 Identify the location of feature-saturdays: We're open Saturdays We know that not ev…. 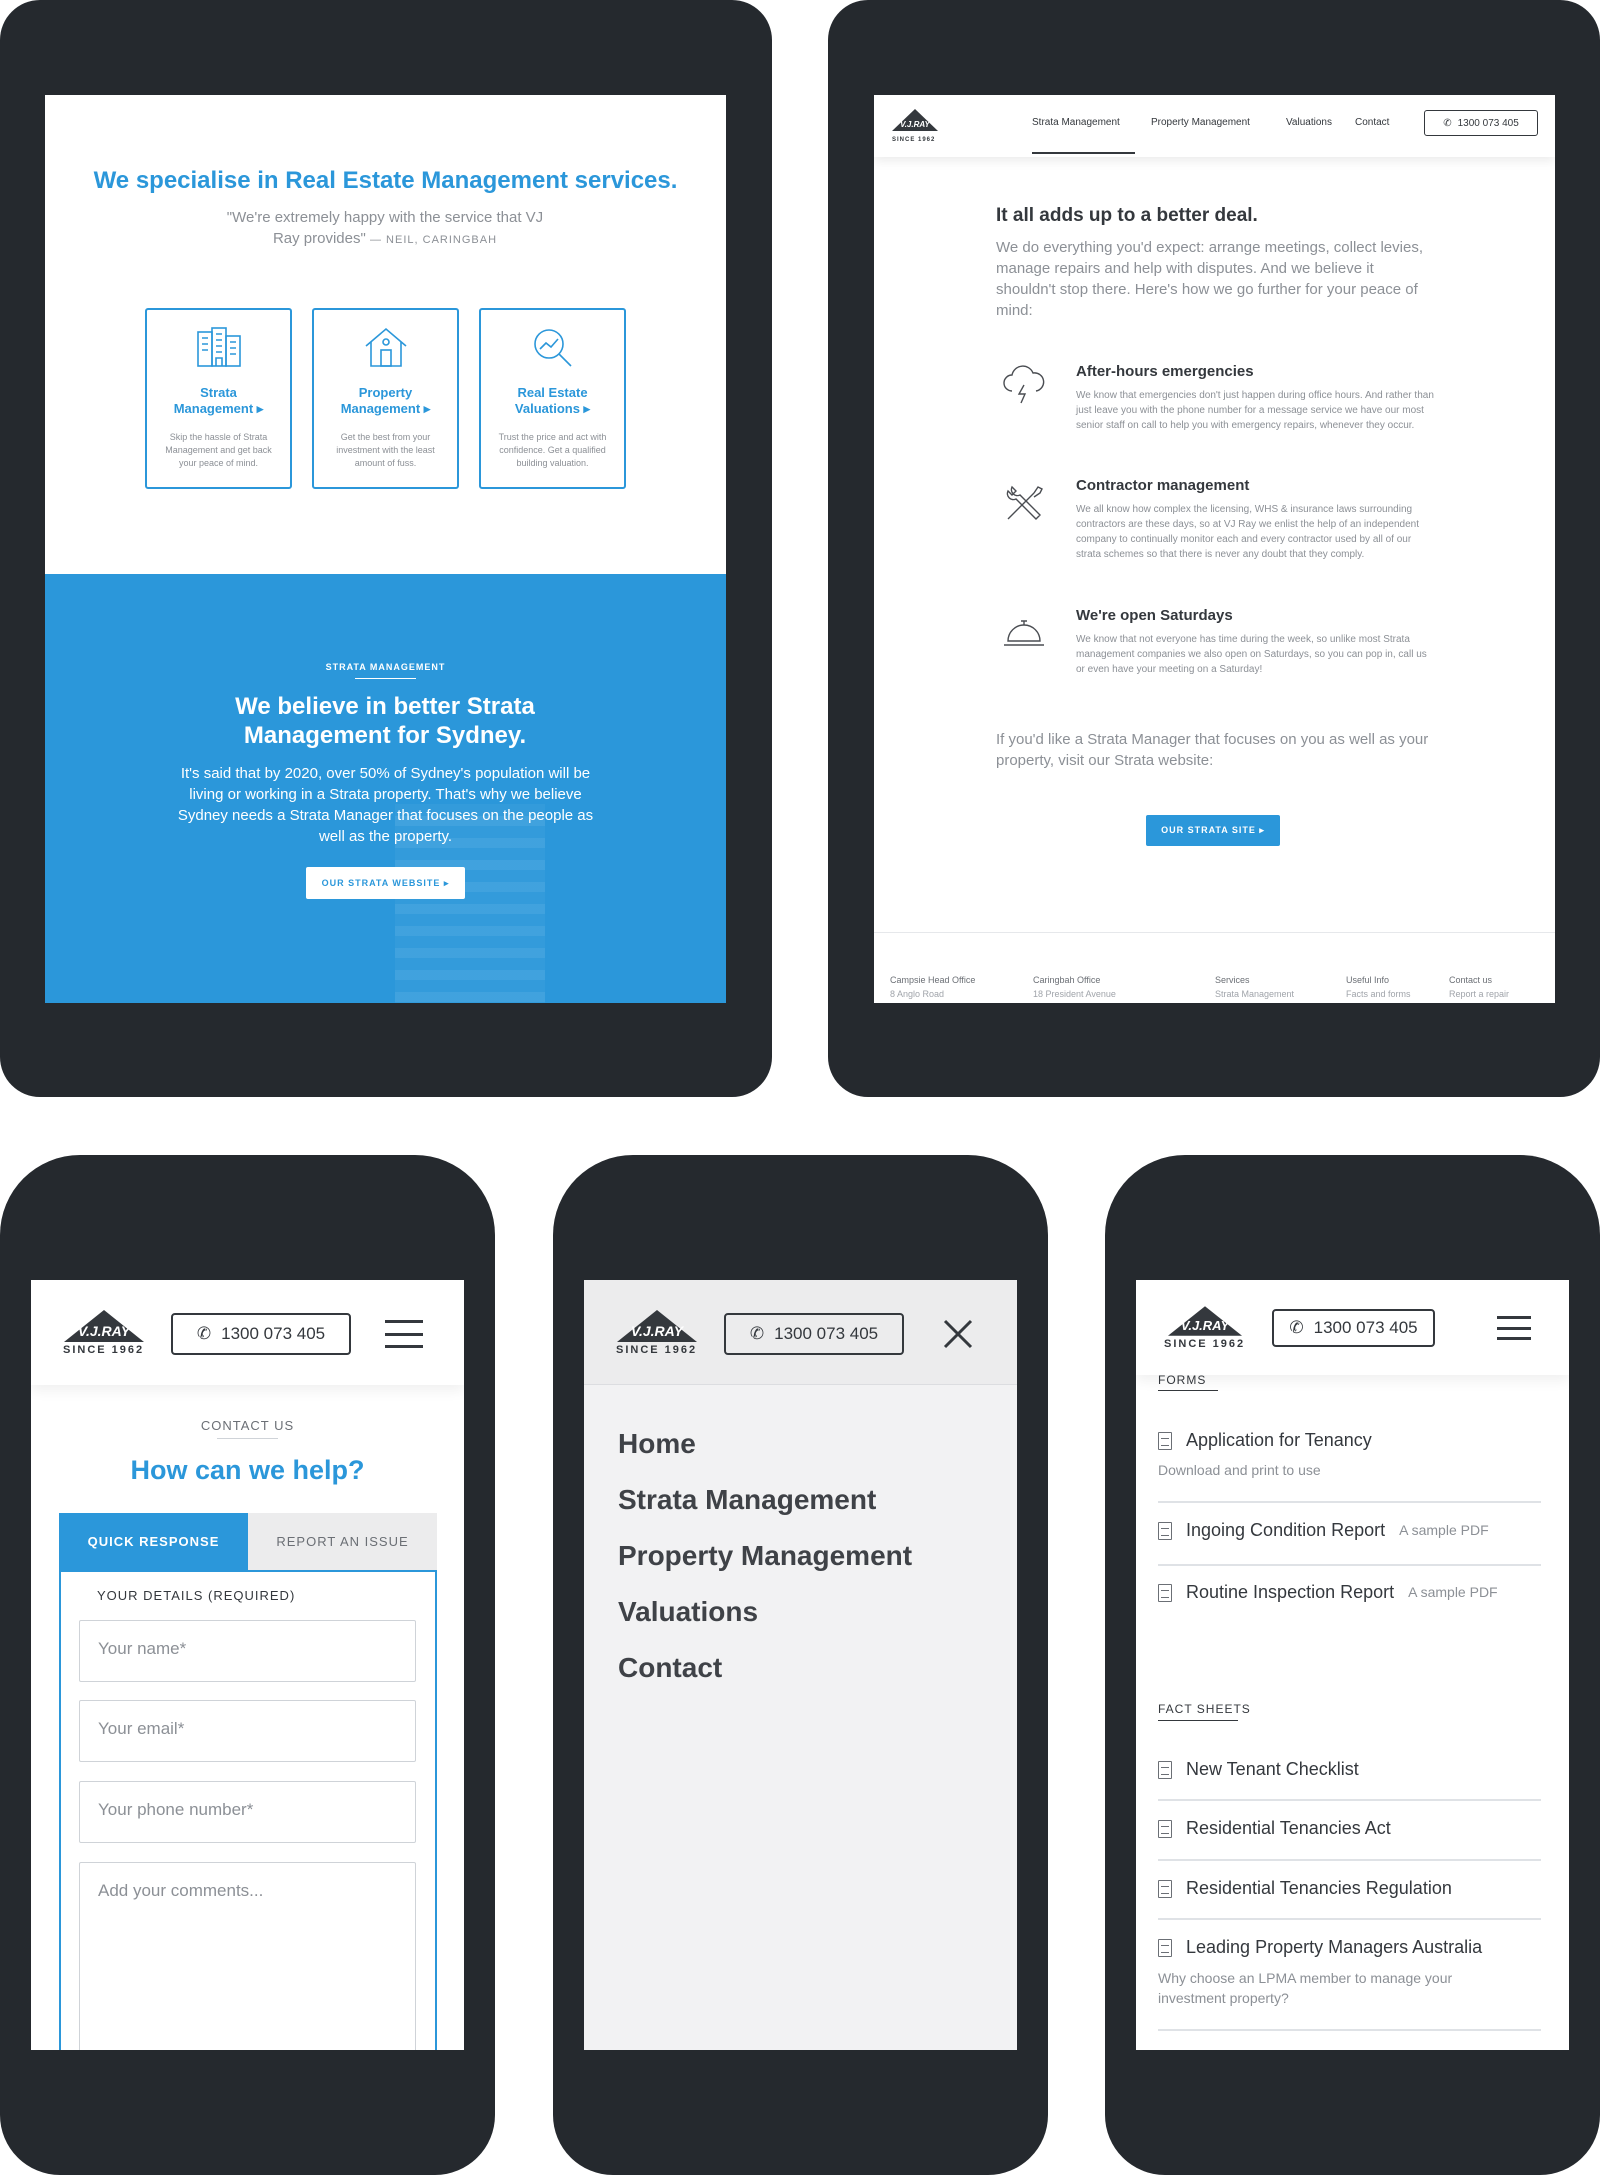
(1256, 642).